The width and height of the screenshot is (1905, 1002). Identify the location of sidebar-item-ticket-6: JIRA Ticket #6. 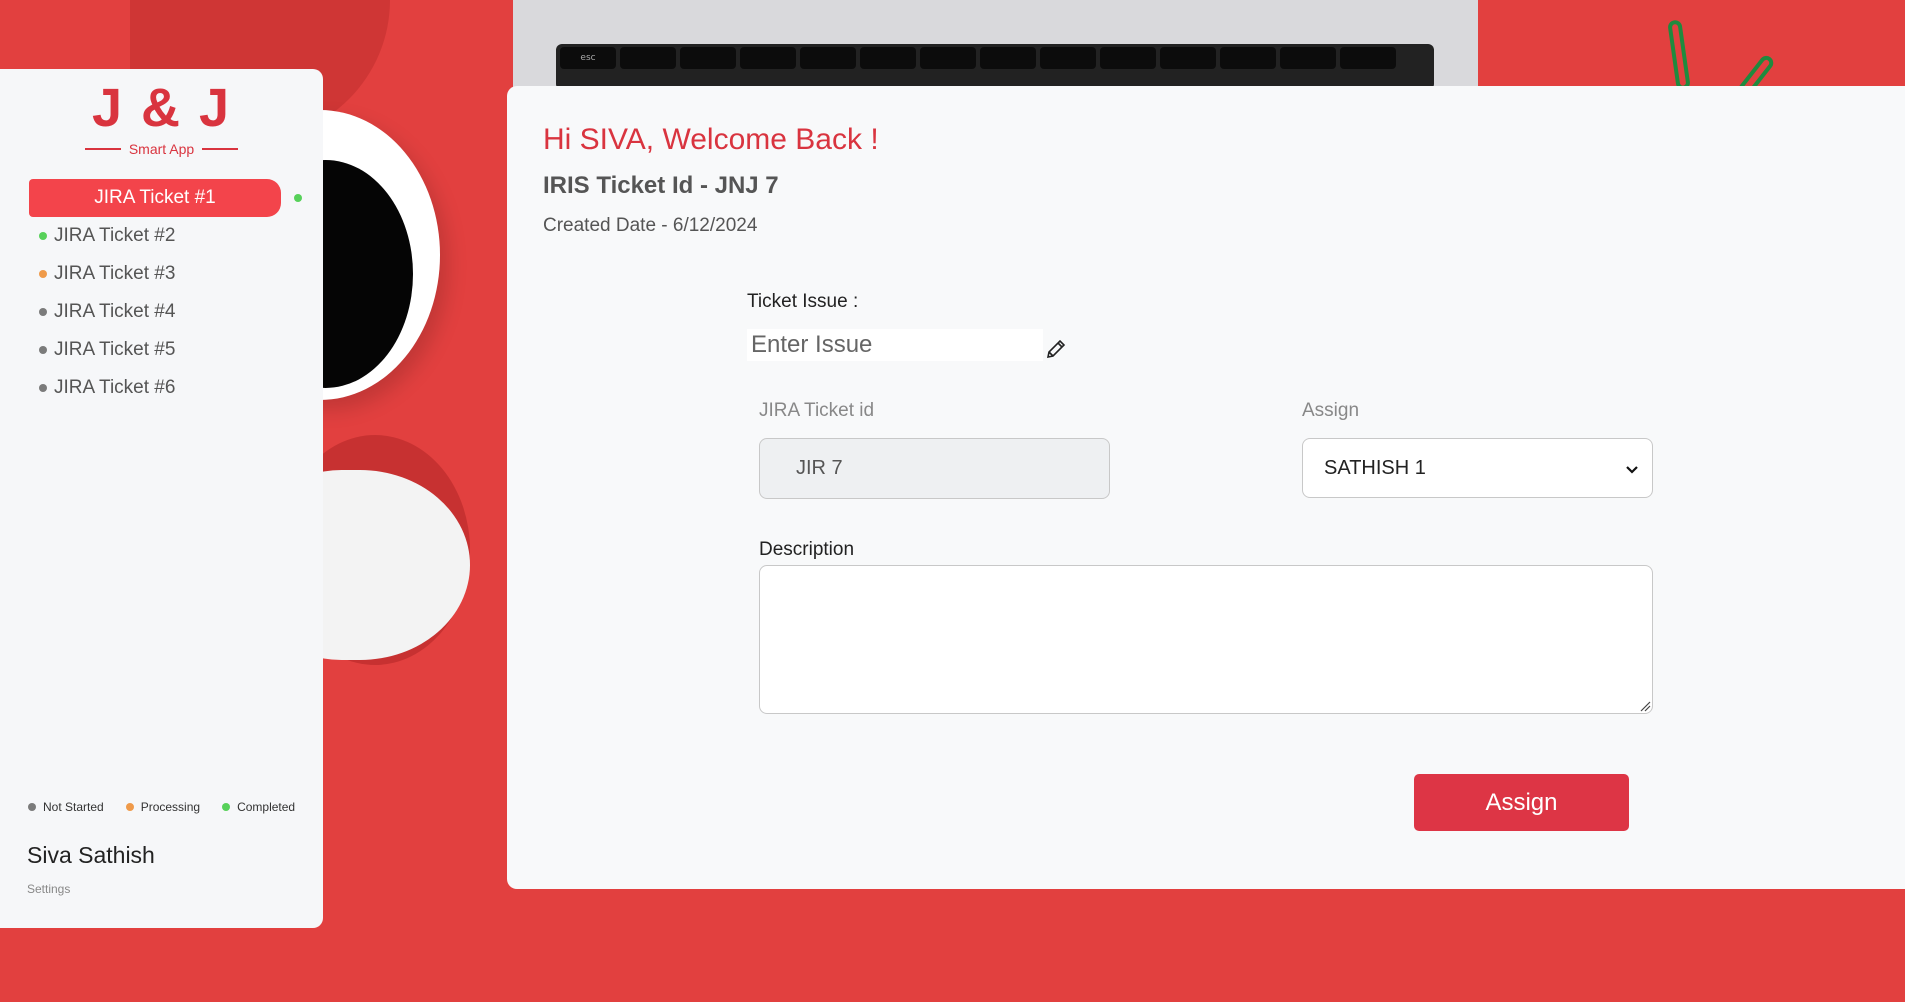
(161, 388).